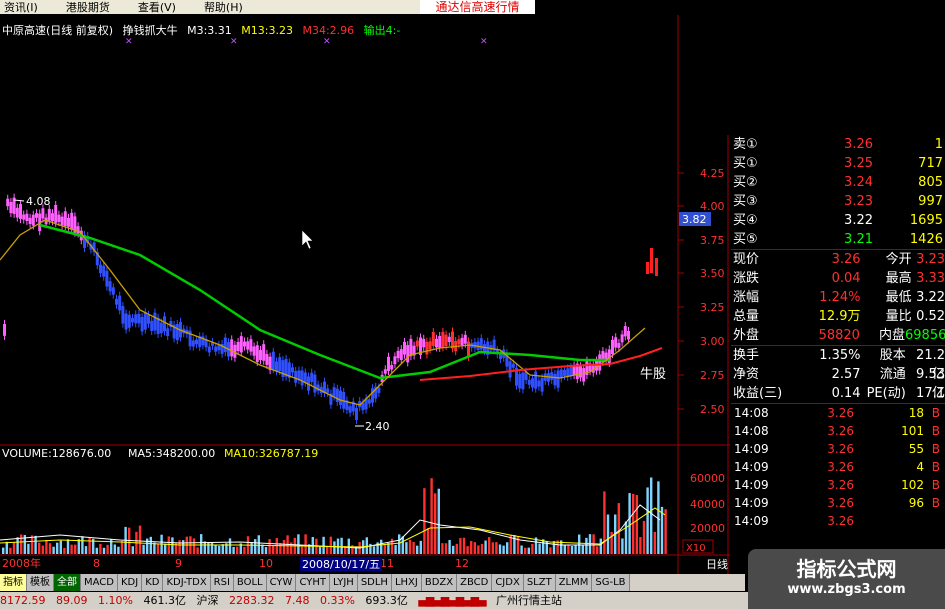  What do you see at coordinates (892, 335) in the screenshot?
I see `stat-label: 内盘` at bounding box center [892, 335].